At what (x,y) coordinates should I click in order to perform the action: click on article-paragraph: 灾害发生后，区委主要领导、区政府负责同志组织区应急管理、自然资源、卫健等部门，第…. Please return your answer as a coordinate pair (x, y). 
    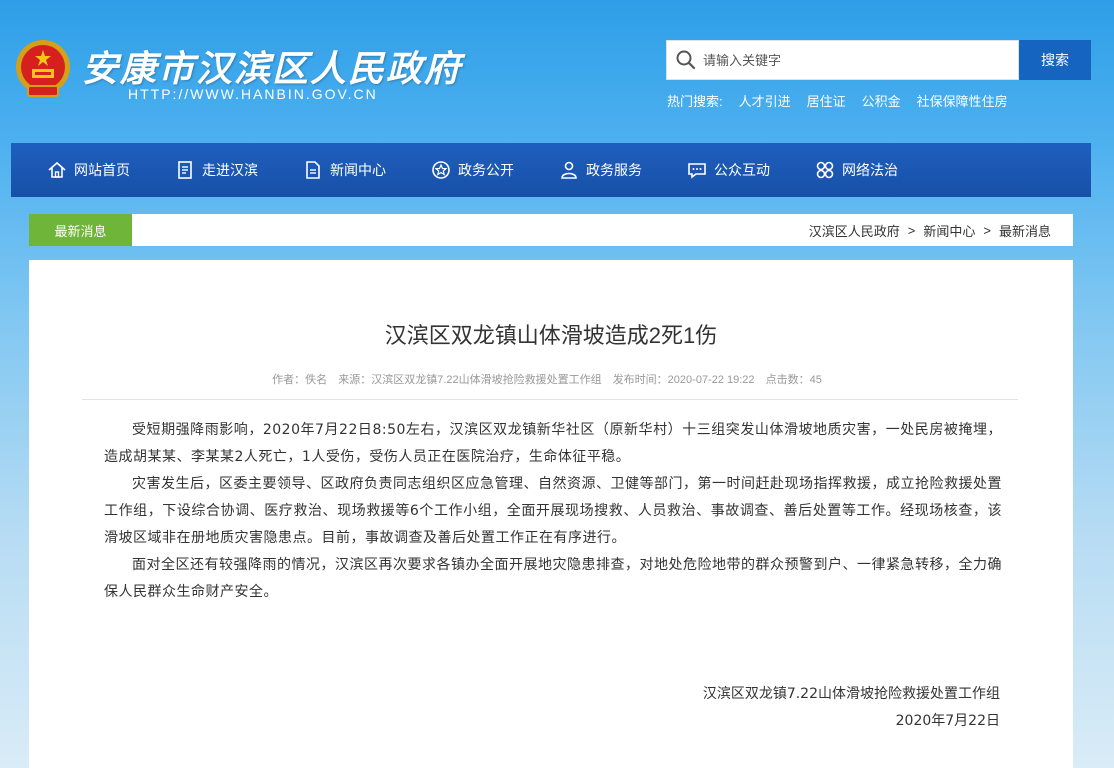
    Looking at the image, I should click on (553, 511).